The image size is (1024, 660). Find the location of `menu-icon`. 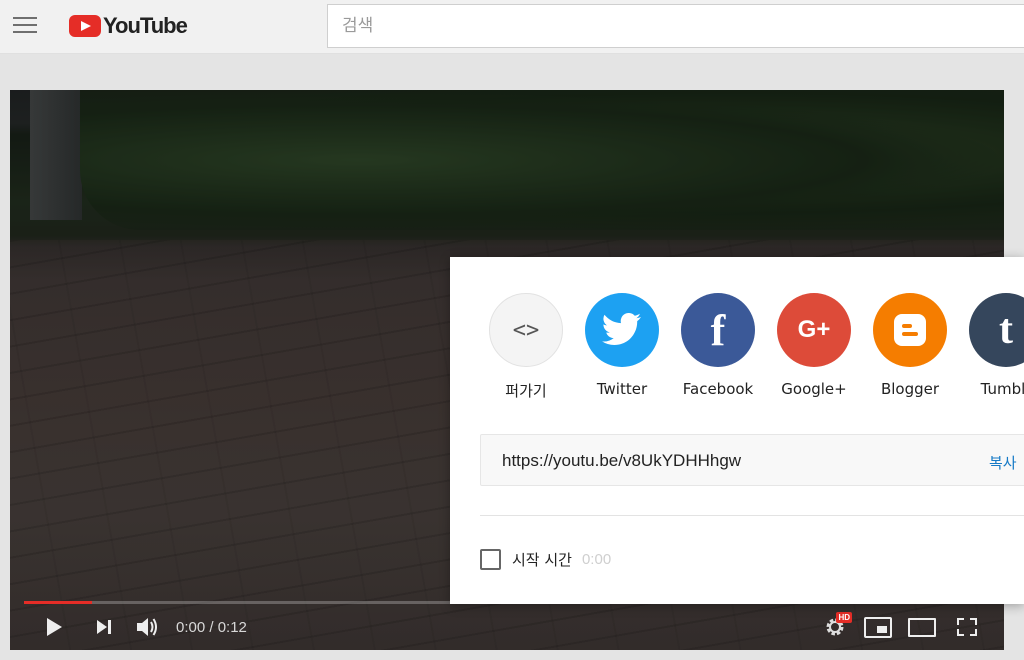

menu-icon is located at coordinates (25, 26).